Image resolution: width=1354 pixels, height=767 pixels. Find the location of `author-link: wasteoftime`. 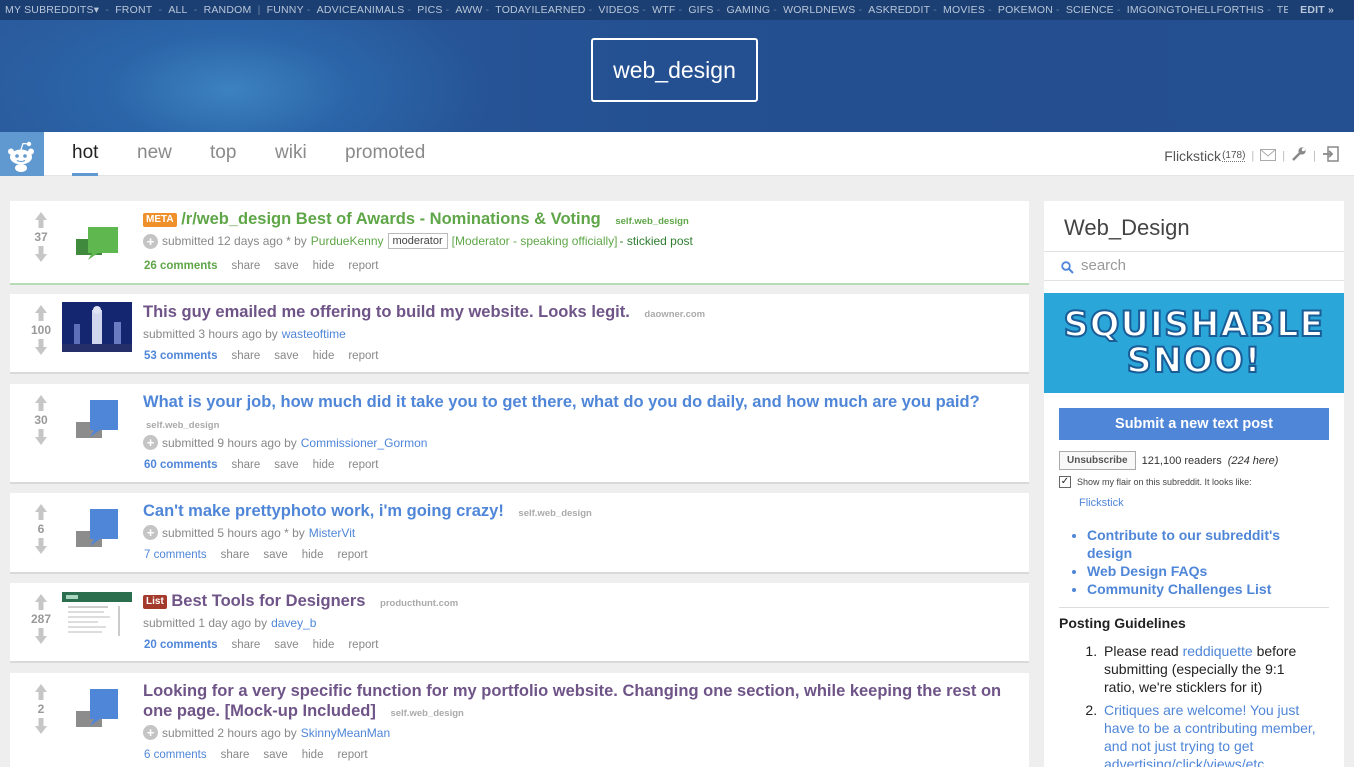

author-link: wasteoftime is located at coordinates (314, 334).